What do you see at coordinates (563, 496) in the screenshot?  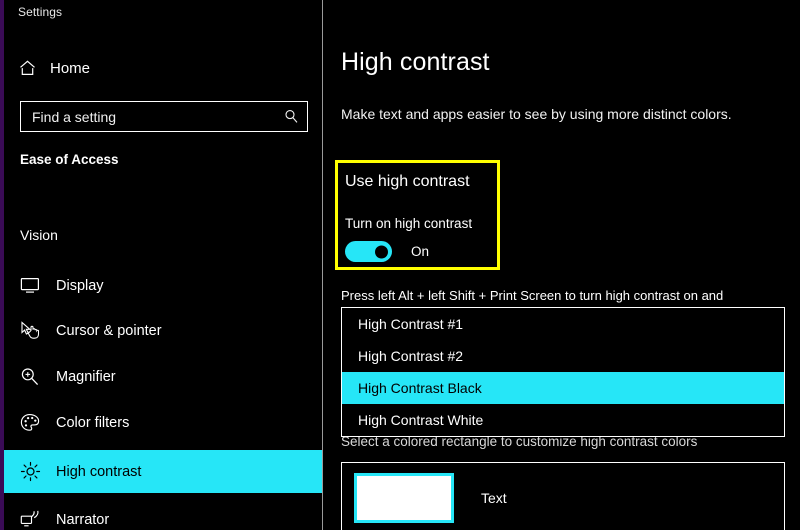 I see `color-swatch-panel: Text` at bounding box center [563, 496].